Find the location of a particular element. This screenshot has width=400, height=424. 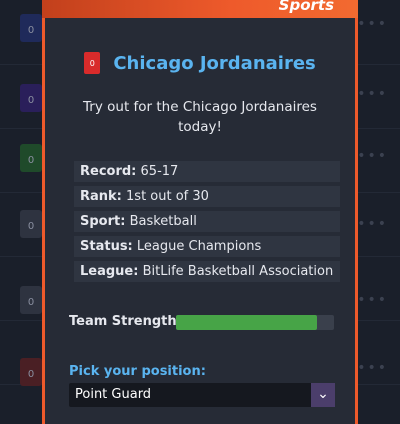

info-key: Sport: is located at coordinates (103, 221).